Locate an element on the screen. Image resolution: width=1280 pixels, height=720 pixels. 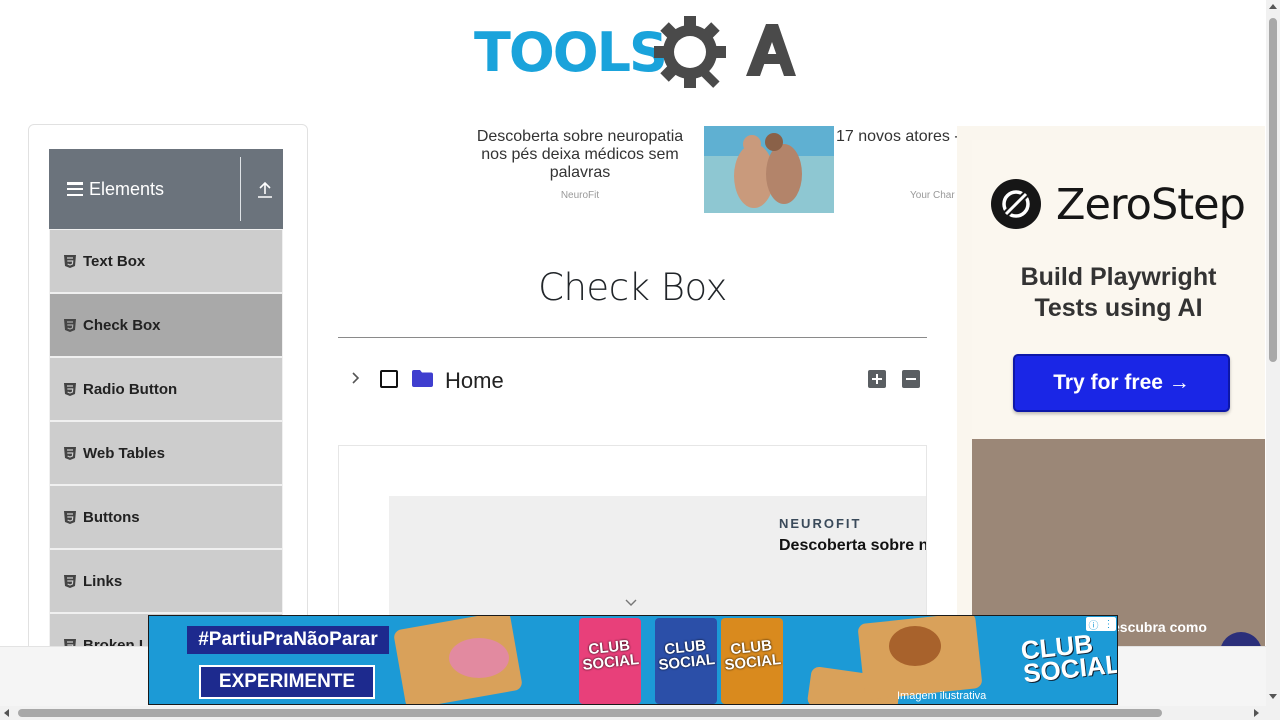
collapse-all-button is located at coordinates (911, 379).